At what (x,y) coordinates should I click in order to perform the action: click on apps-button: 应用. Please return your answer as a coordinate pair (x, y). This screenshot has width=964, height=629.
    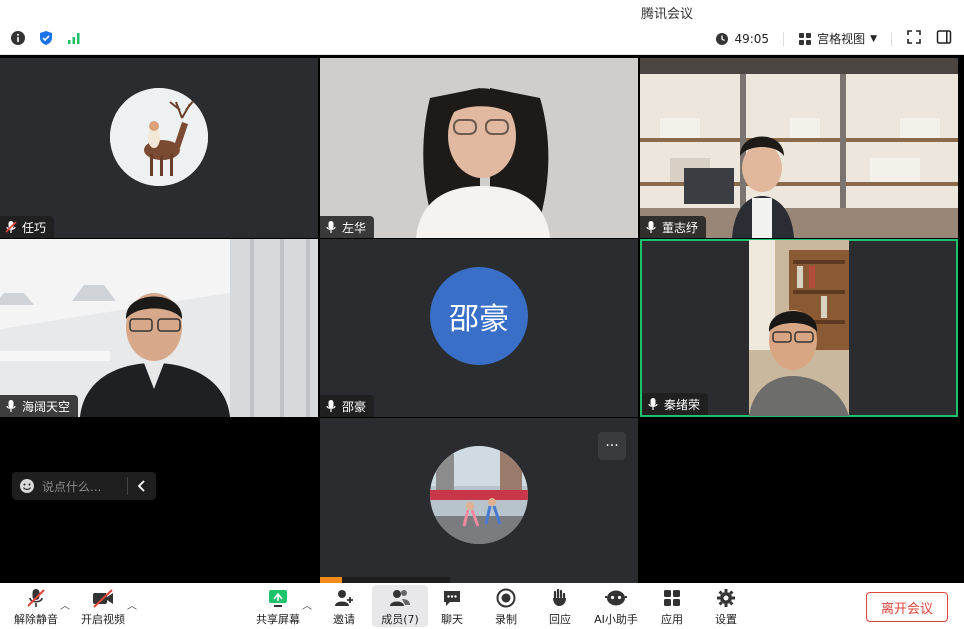
    Looking at the image, I should click on (672, 606).